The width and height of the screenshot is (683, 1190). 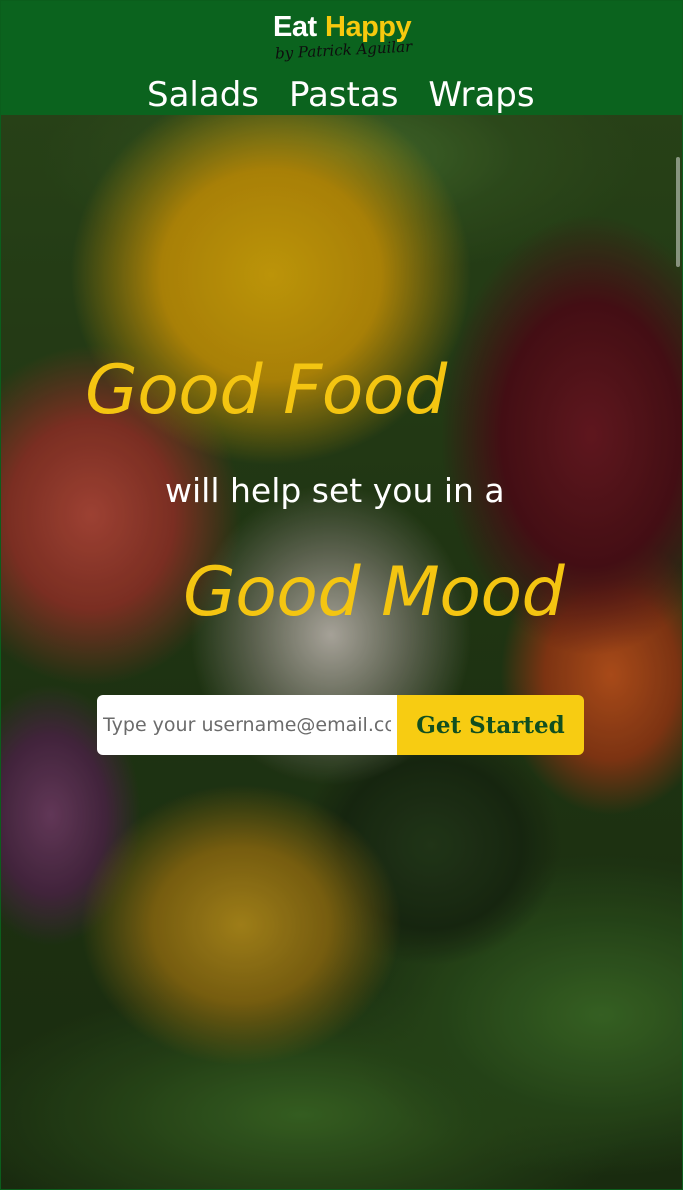 I want to click on main-nav: Salads Pastas Wraps, so click(x=341, y=95).